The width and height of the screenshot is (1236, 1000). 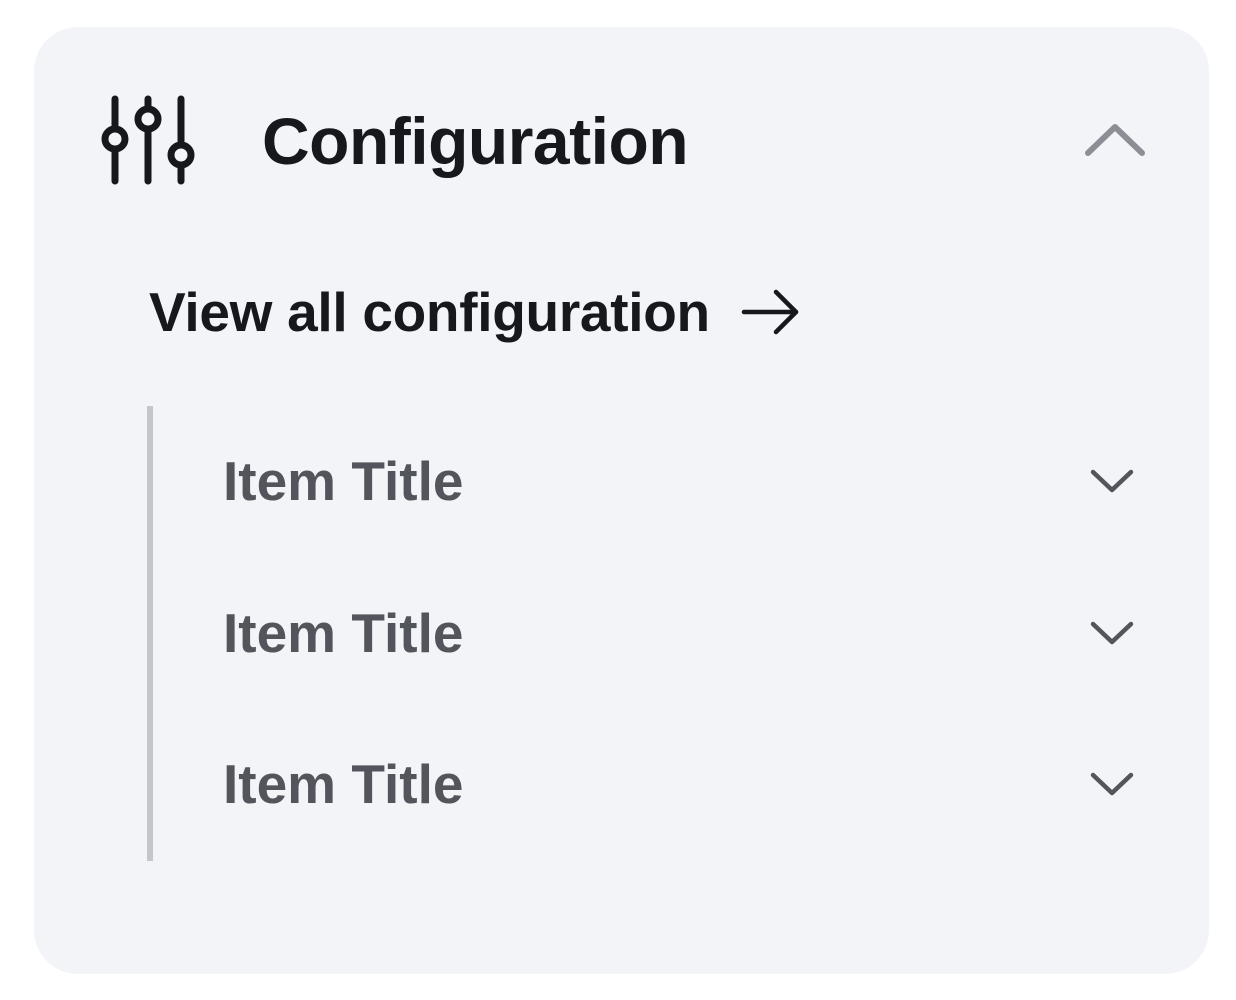 I want to click on chevron-up-icon, so click(x=1115, y=140).